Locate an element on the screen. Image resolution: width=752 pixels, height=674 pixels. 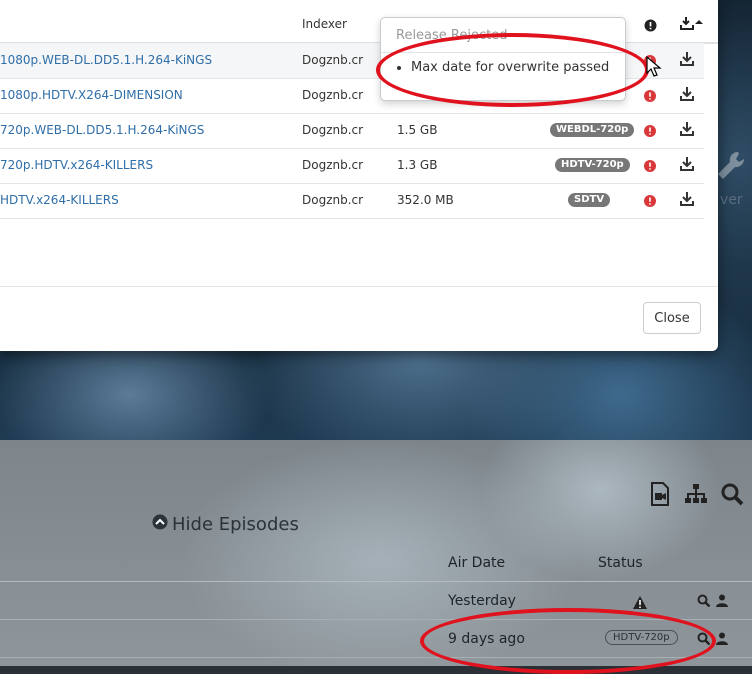
release-title-link: 720p.HDTV.x264-KILLERS is located at coordinates (76, 165).